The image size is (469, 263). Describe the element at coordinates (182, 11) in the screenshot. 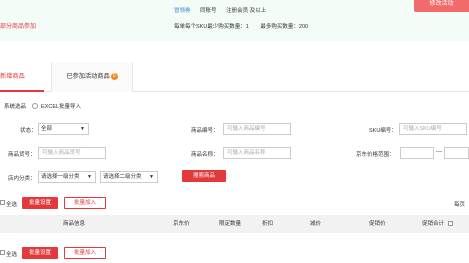

I see `coupon-link: 冒领券` at that location.